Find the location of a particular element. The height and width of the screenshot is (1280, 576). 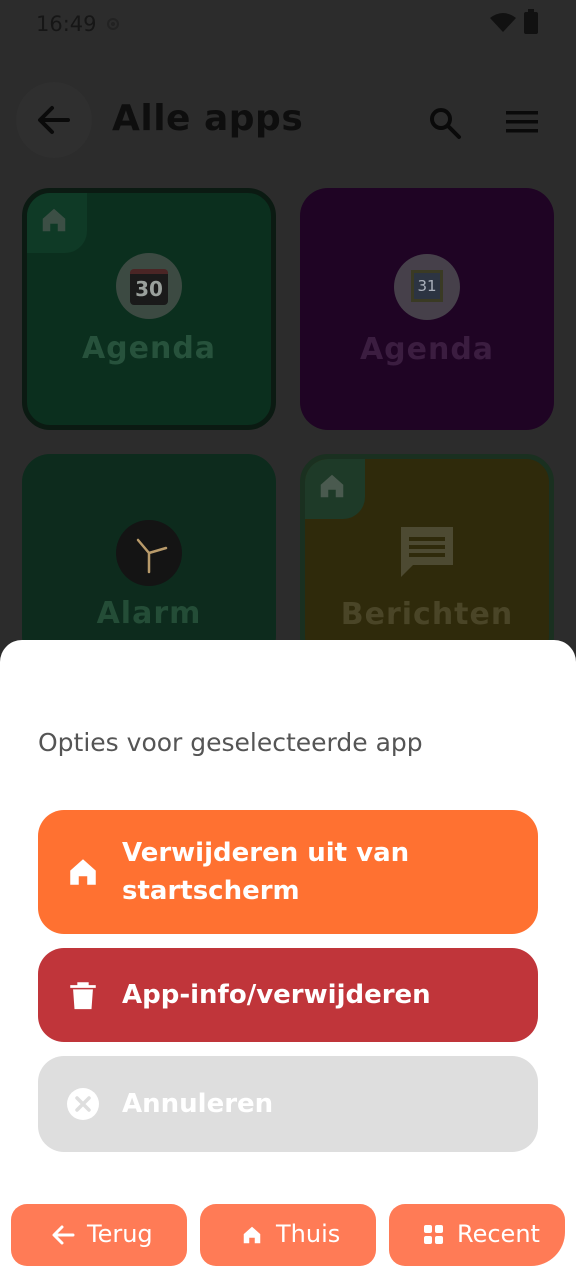

cancel-button: Annuleren is located at coordinates (288, 1104).